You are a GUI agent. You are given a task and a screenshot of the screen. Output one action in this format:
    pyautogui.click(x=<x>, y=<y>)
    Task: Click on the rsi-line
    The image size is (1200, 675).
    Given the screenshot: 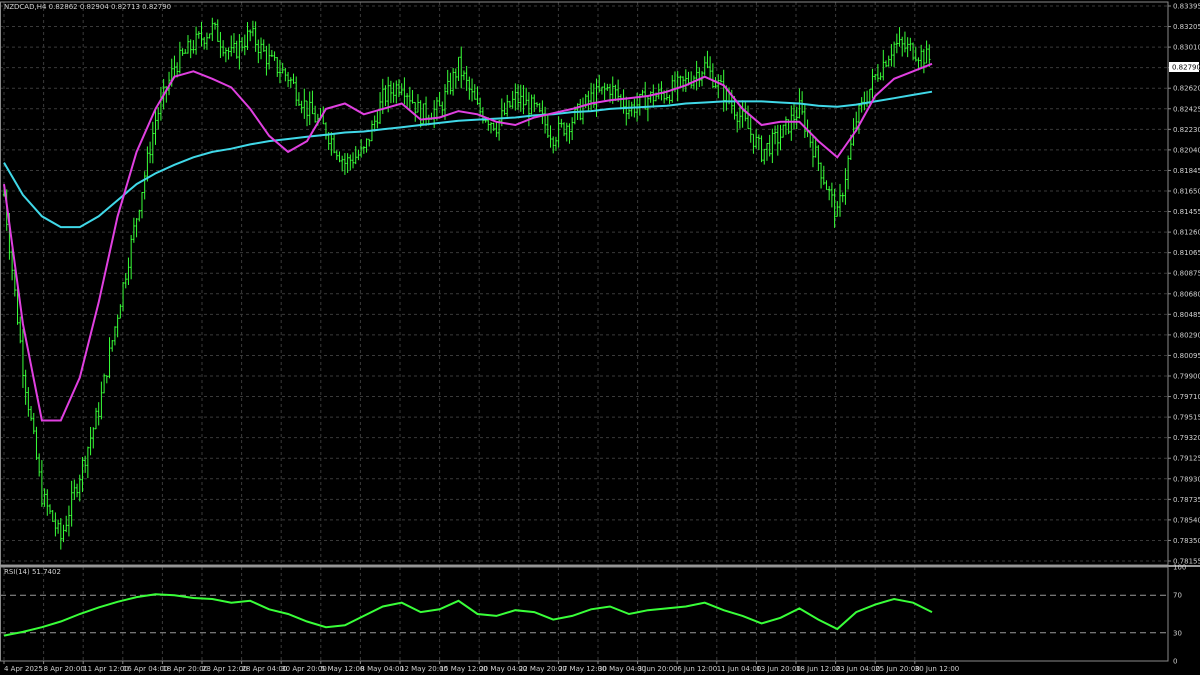 What is the action you would take?
    pyautogui.click(x=468, y=615)
    